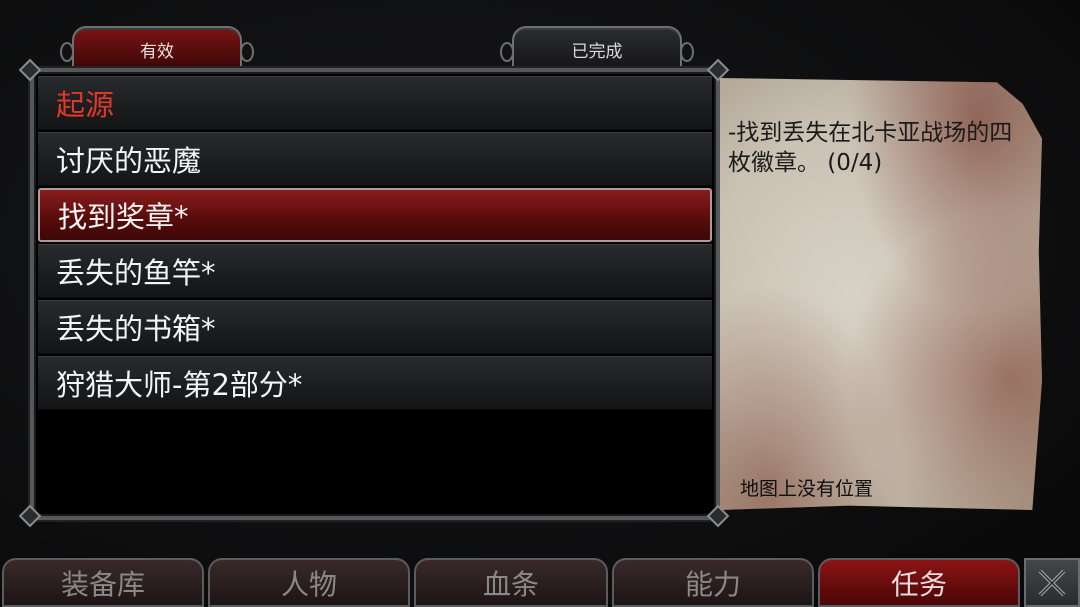 Image resolution: width=1080 pixels, height=607 pixels. What do you see at coordinates (375, 327) in the screenshot?
I see `quest-item-lost-book-box: 丢失的书箱*` at bounding box center [375, 327].